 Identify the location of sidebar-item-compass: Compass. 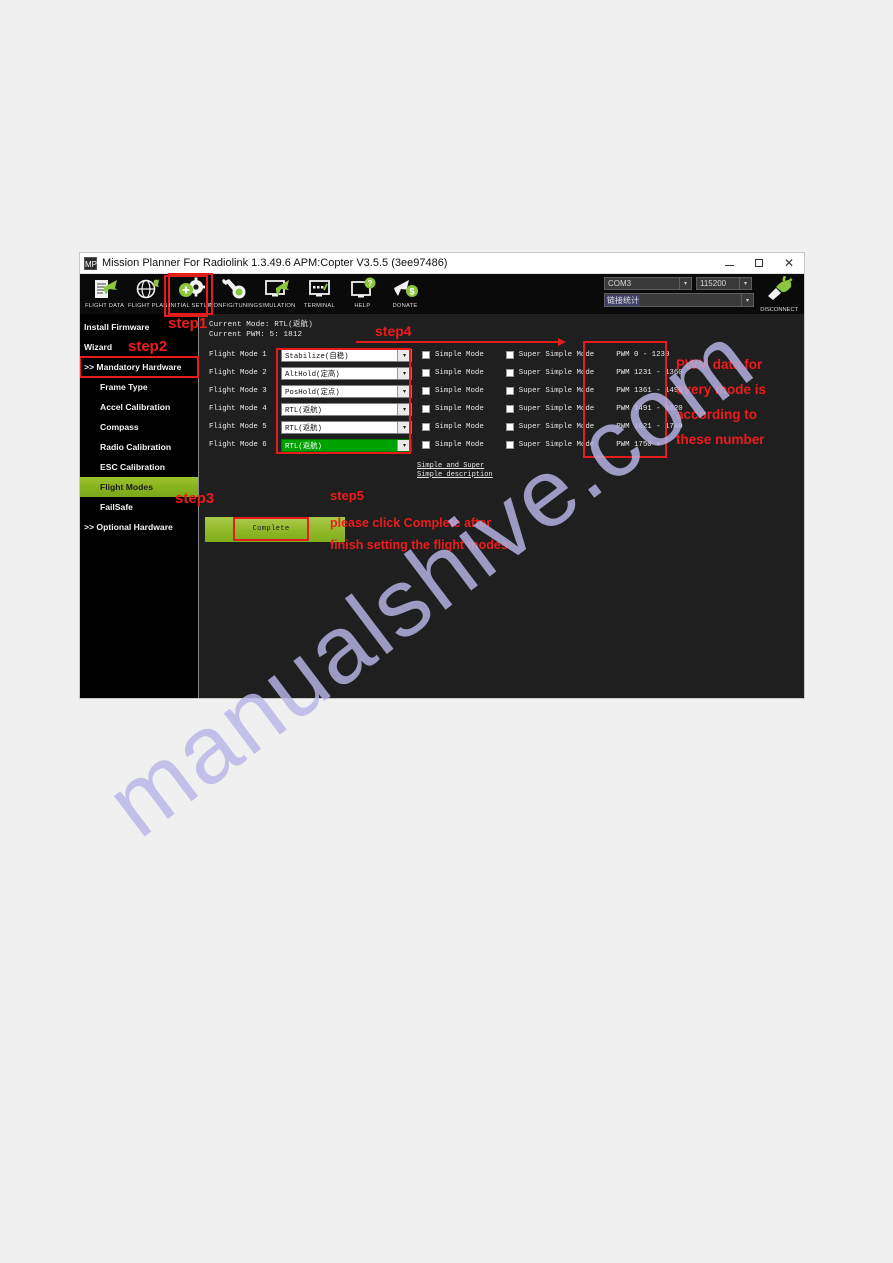
(139, 427).